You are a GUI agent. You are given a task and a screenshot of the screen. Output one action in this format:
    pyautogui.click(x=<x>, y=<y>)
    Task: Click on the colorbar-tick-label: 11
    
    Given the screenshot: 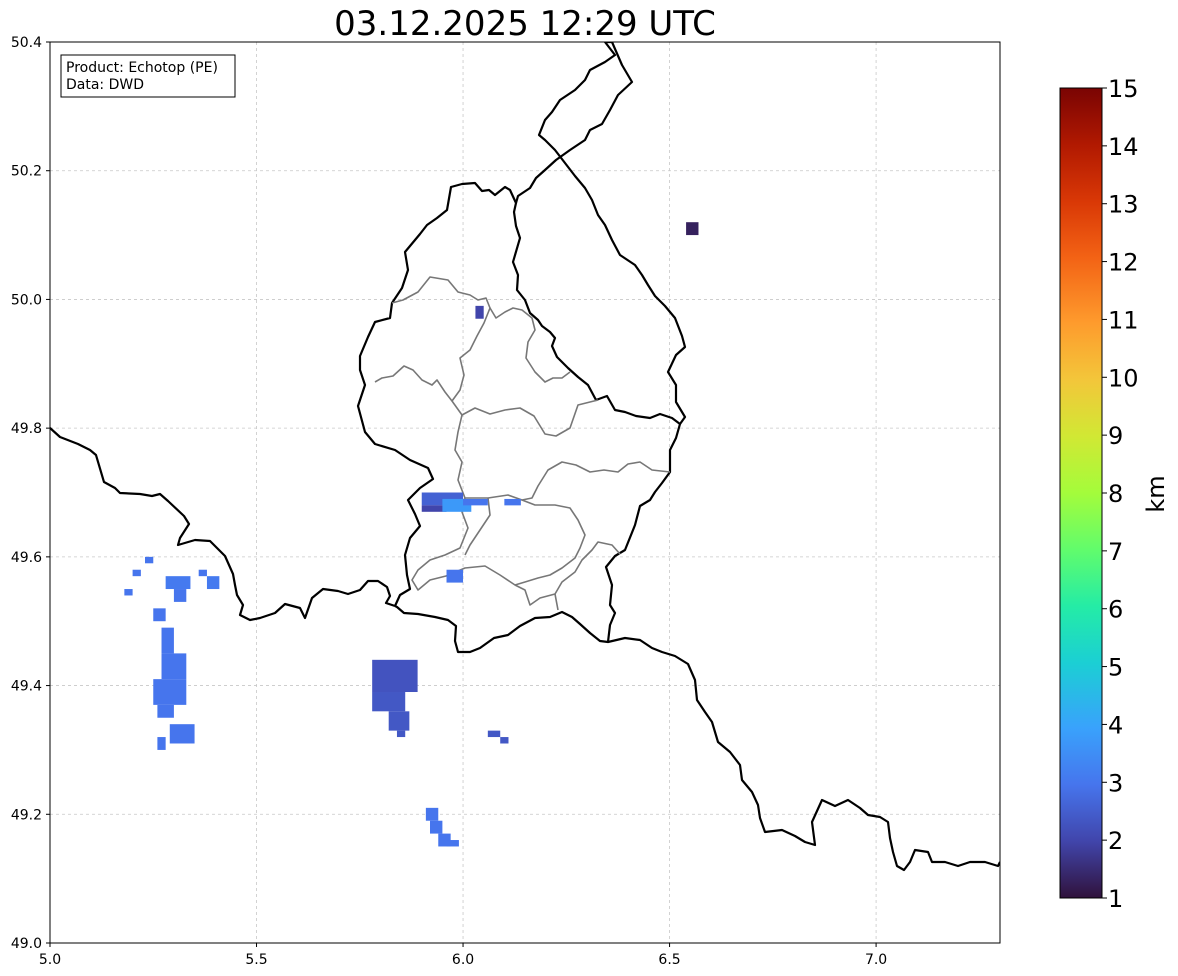 What is the action you would take?
    pyautogui.click(x=1123, y=320)
    